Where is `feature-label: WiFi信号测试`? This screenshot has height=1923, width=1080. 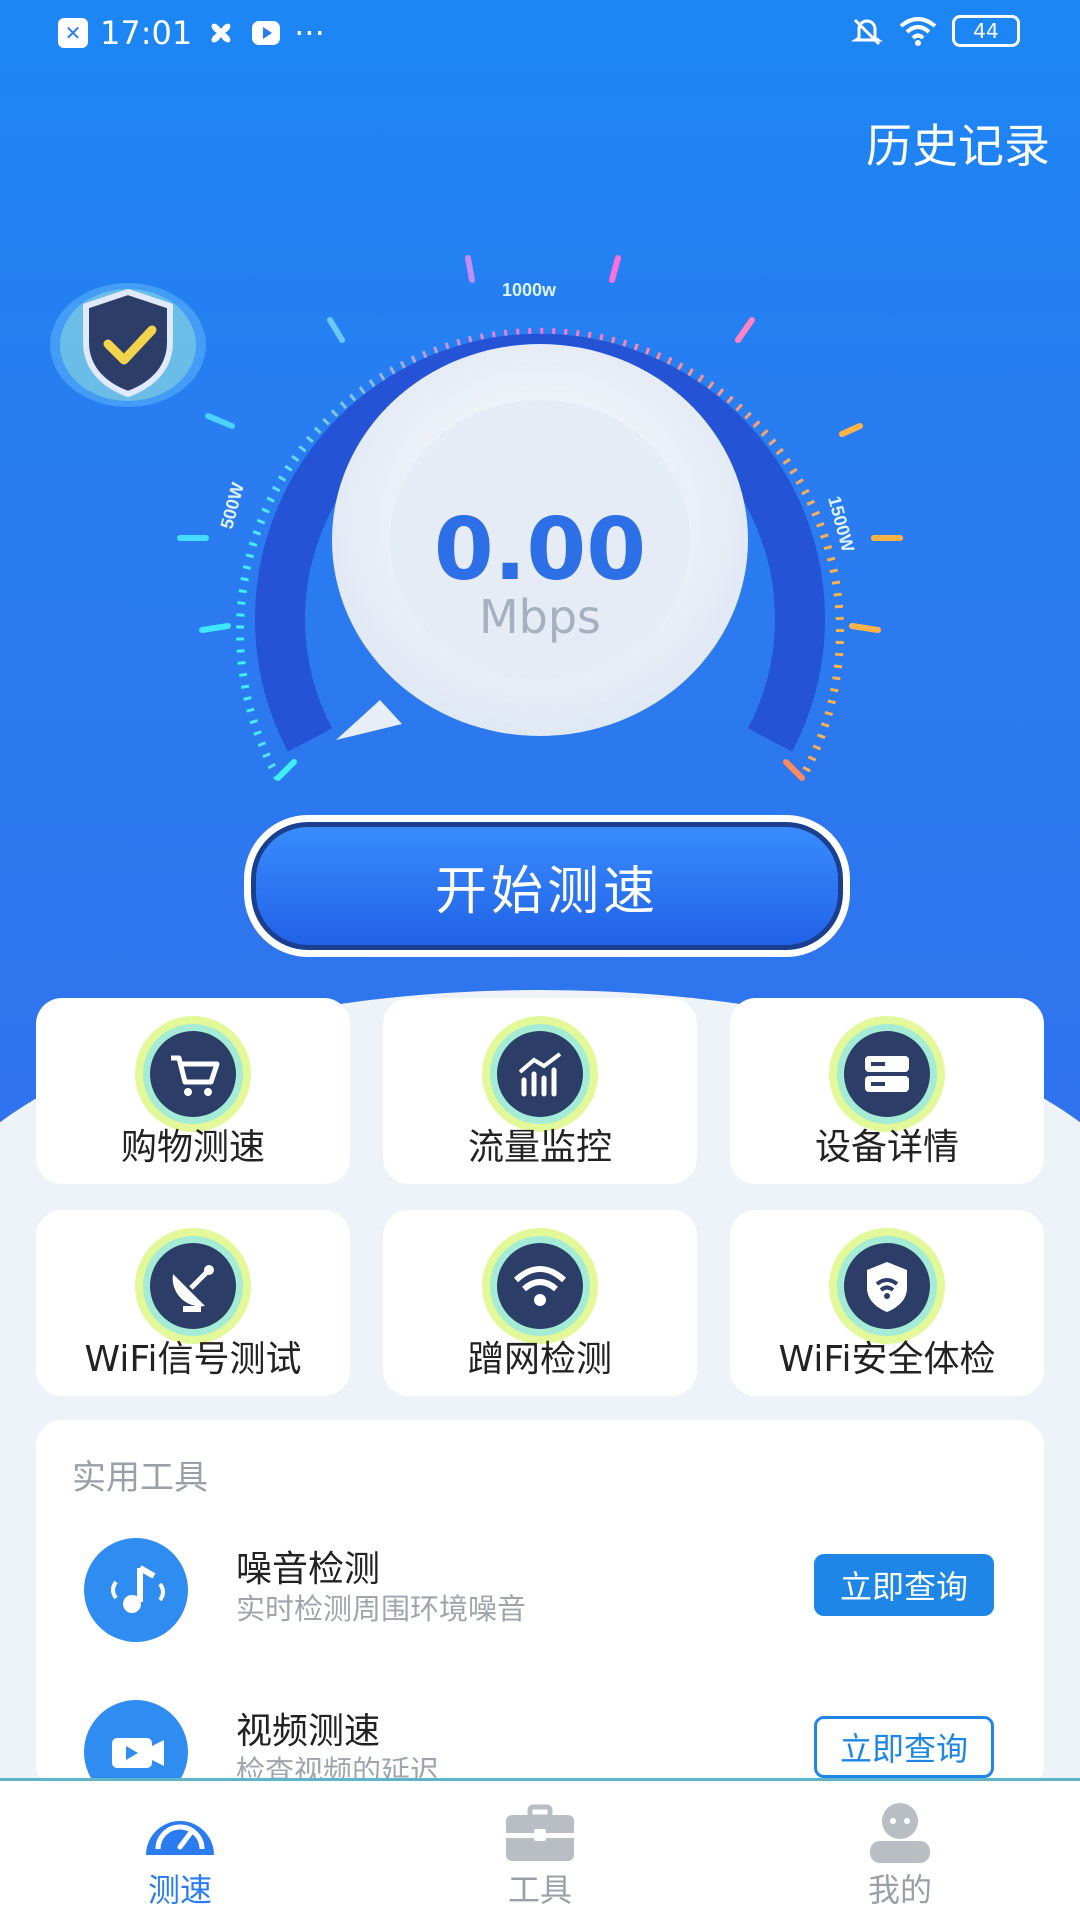 feature-label: WiFi信号测试 is located at coordinates (193, 1359).